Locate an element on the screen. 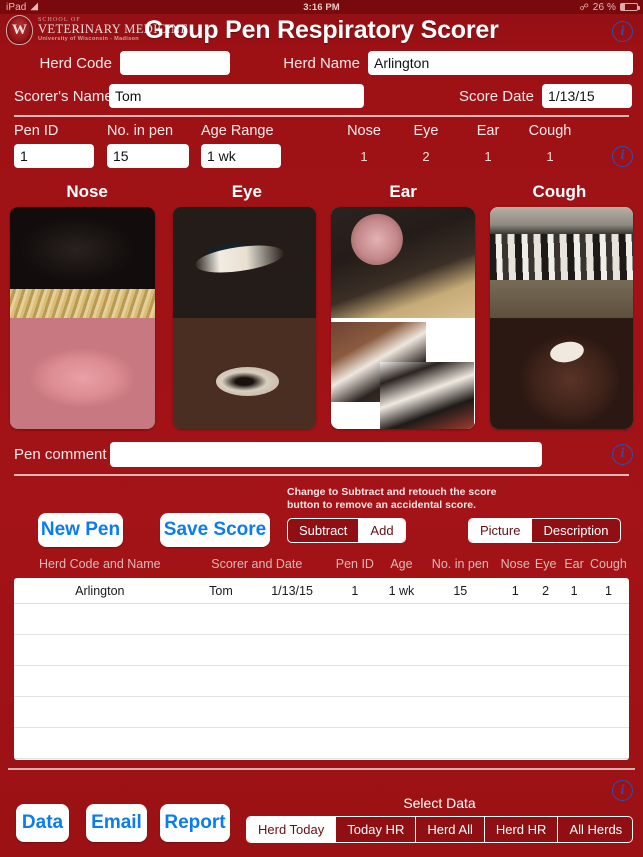 The width and height of the screenshot is (643, 857). score-date-label: Score Date is located at coordinates (496, 96).